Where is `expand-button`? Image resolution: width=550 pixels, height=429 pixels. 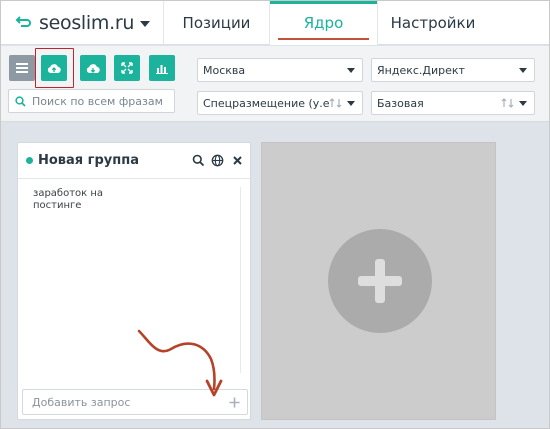
expand-button is located at coordinates (127, 68).